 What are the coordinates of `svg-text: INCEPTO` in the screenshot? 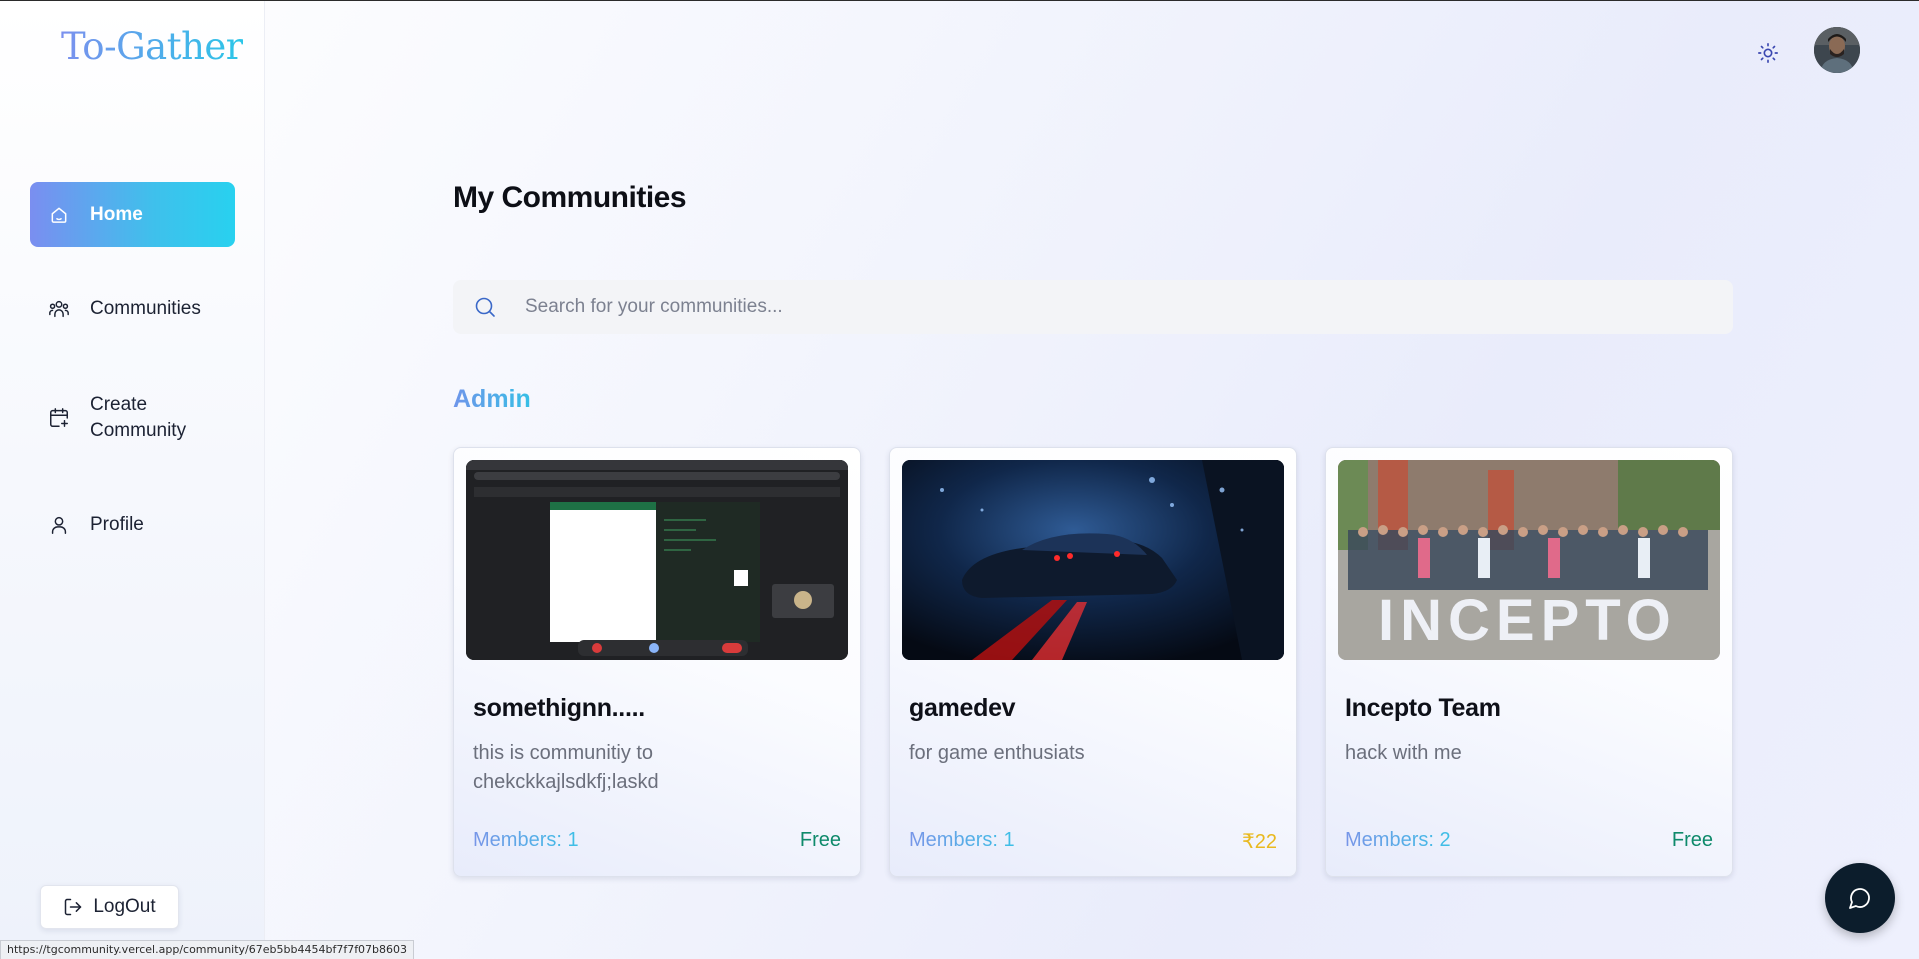 It's located at (1527, 620).